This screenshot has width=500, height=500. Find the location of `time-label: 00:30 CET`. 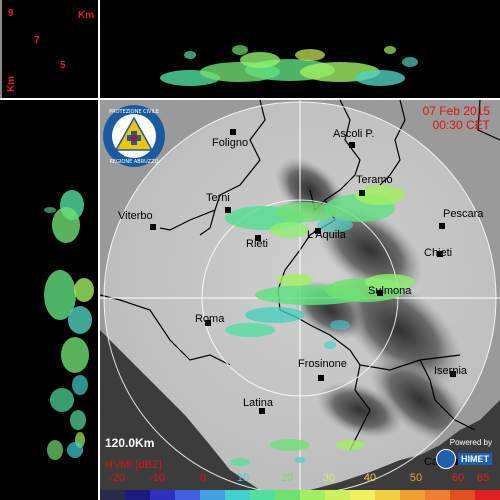

time-label: 00:30 CET is located at coordinates (461, 125).